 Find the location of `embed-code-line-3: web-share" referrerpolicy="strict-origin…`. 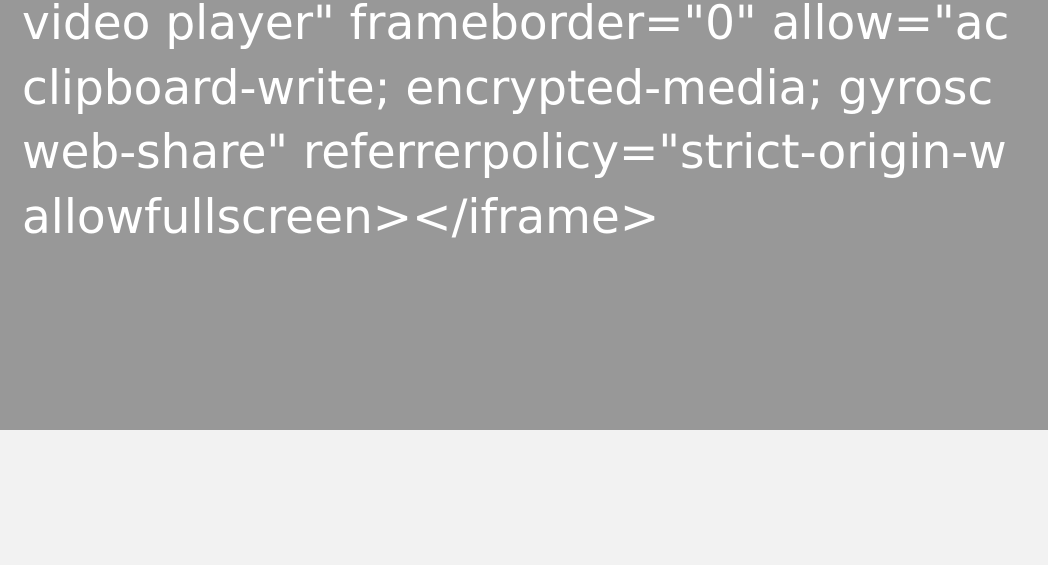

embed-code-line-3: web-share" referrerpolicy="strict-origin… is located at coordinates (514, 152).